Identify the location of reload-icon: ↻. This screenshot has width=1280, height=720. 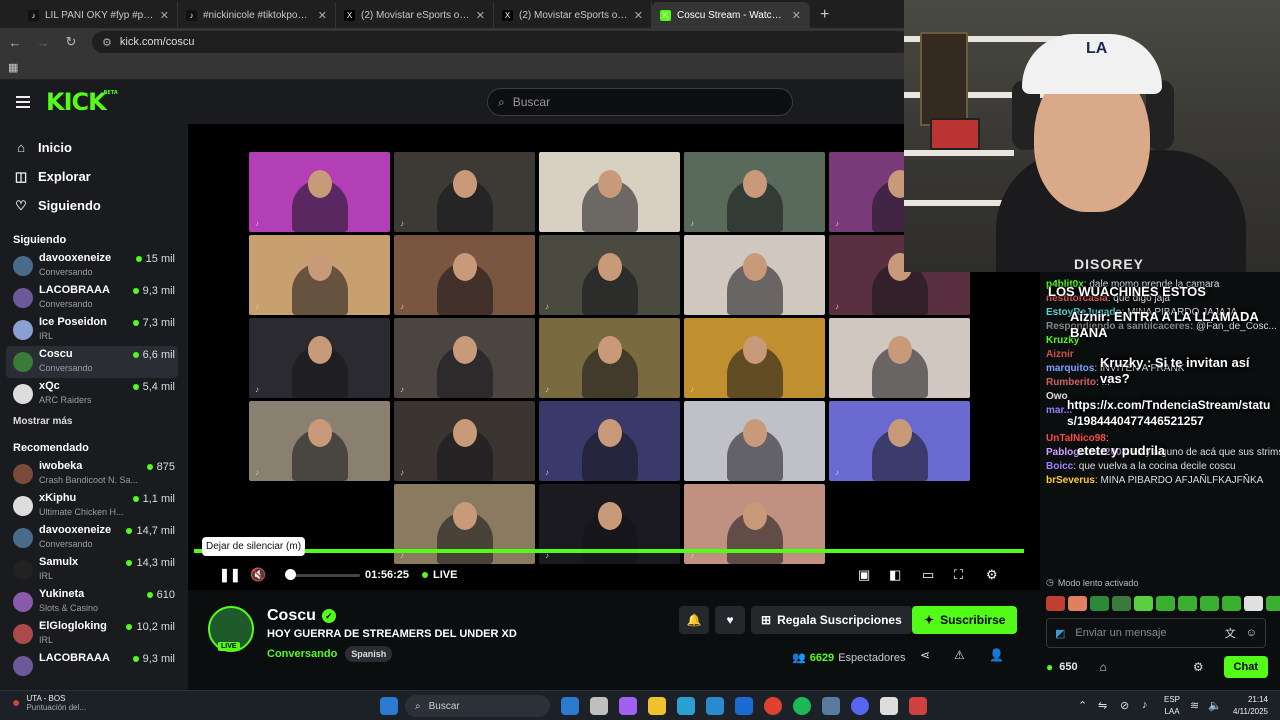
(71, 42).